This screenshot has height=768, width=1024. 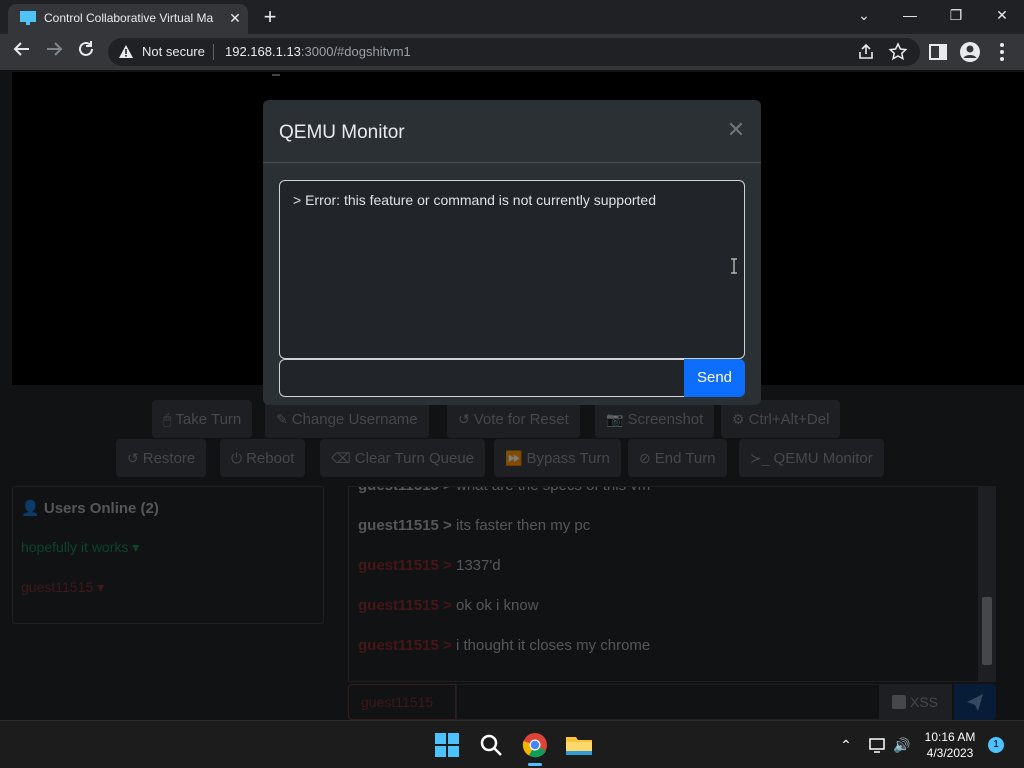 What do you see at coordinates (535, 764) in the screenshot?
I see `active-app-indicator` at bounding box center [535, 764].